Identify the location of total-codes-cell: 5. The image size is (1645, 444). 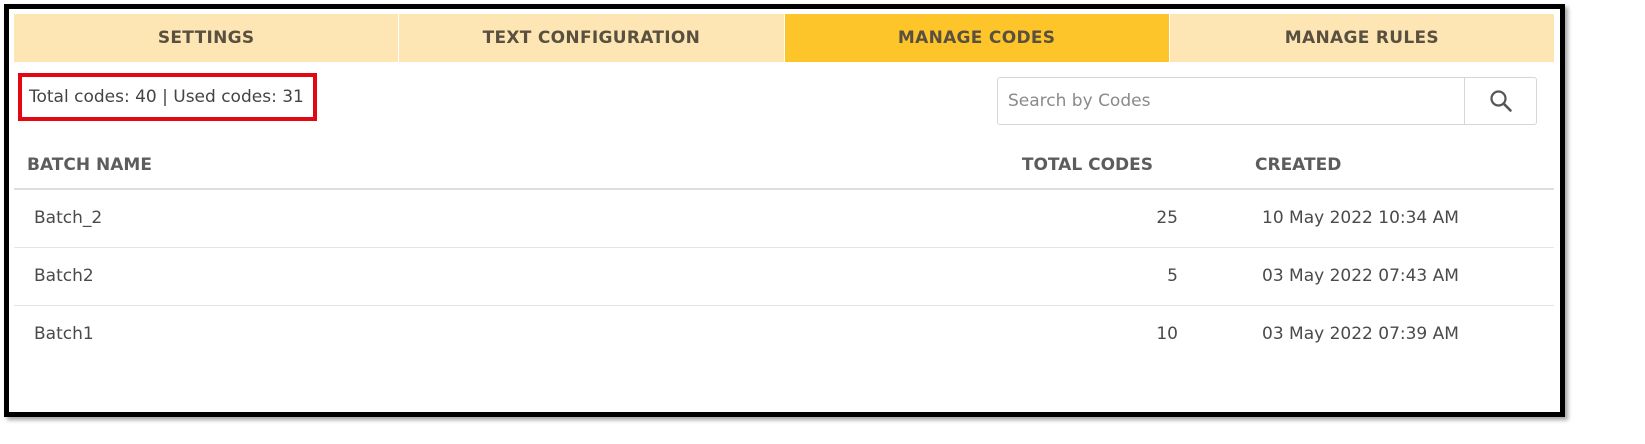
(1172, 276).